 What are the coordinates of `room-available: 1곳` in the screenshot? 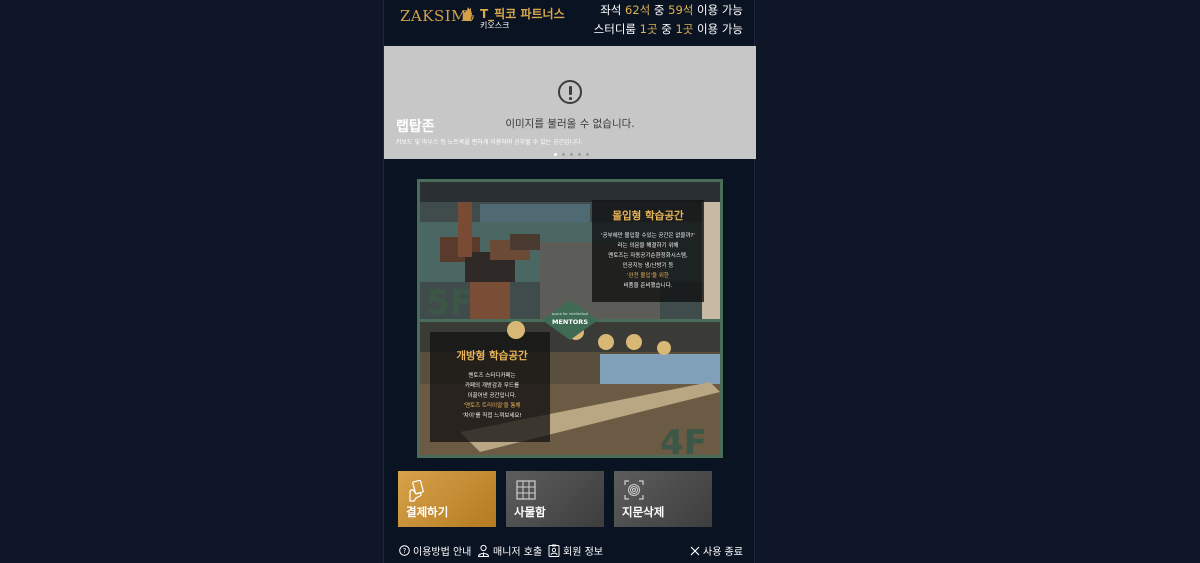 It's located at (684, 29).